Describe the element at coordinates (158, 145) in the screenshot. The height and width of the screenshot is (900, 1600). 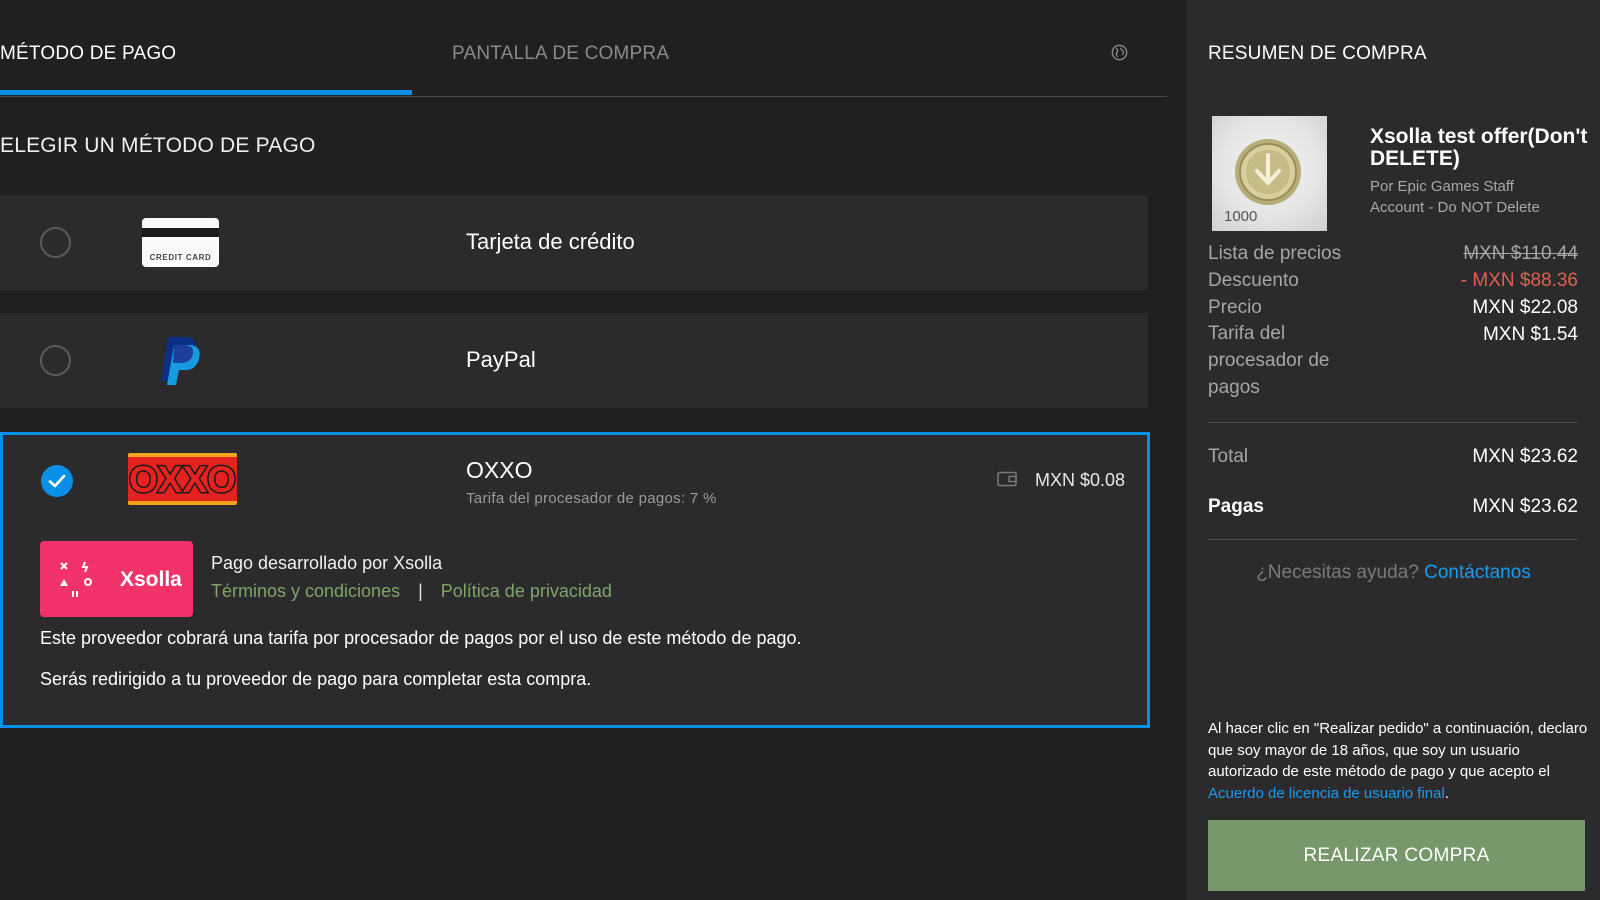
I see `choose-method-heading: ELEGIR UN MÉTODO DE PAGO` at that location.